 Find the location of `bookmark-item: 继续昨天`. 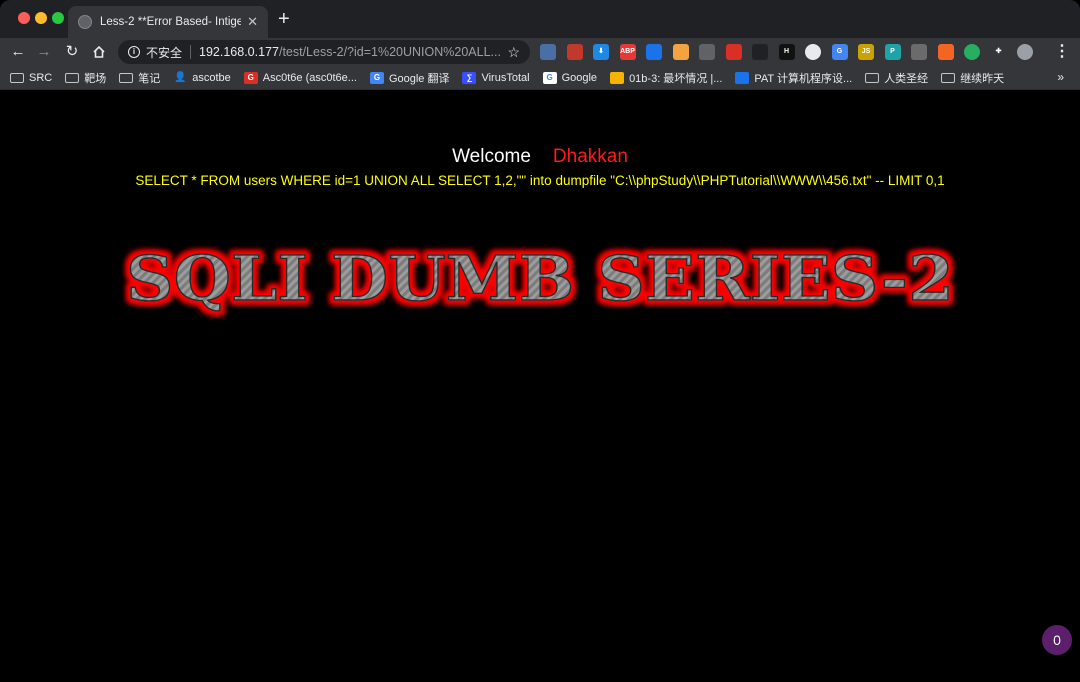

bookmark-item: 继续昨天 is located at coordinates (972, 78).